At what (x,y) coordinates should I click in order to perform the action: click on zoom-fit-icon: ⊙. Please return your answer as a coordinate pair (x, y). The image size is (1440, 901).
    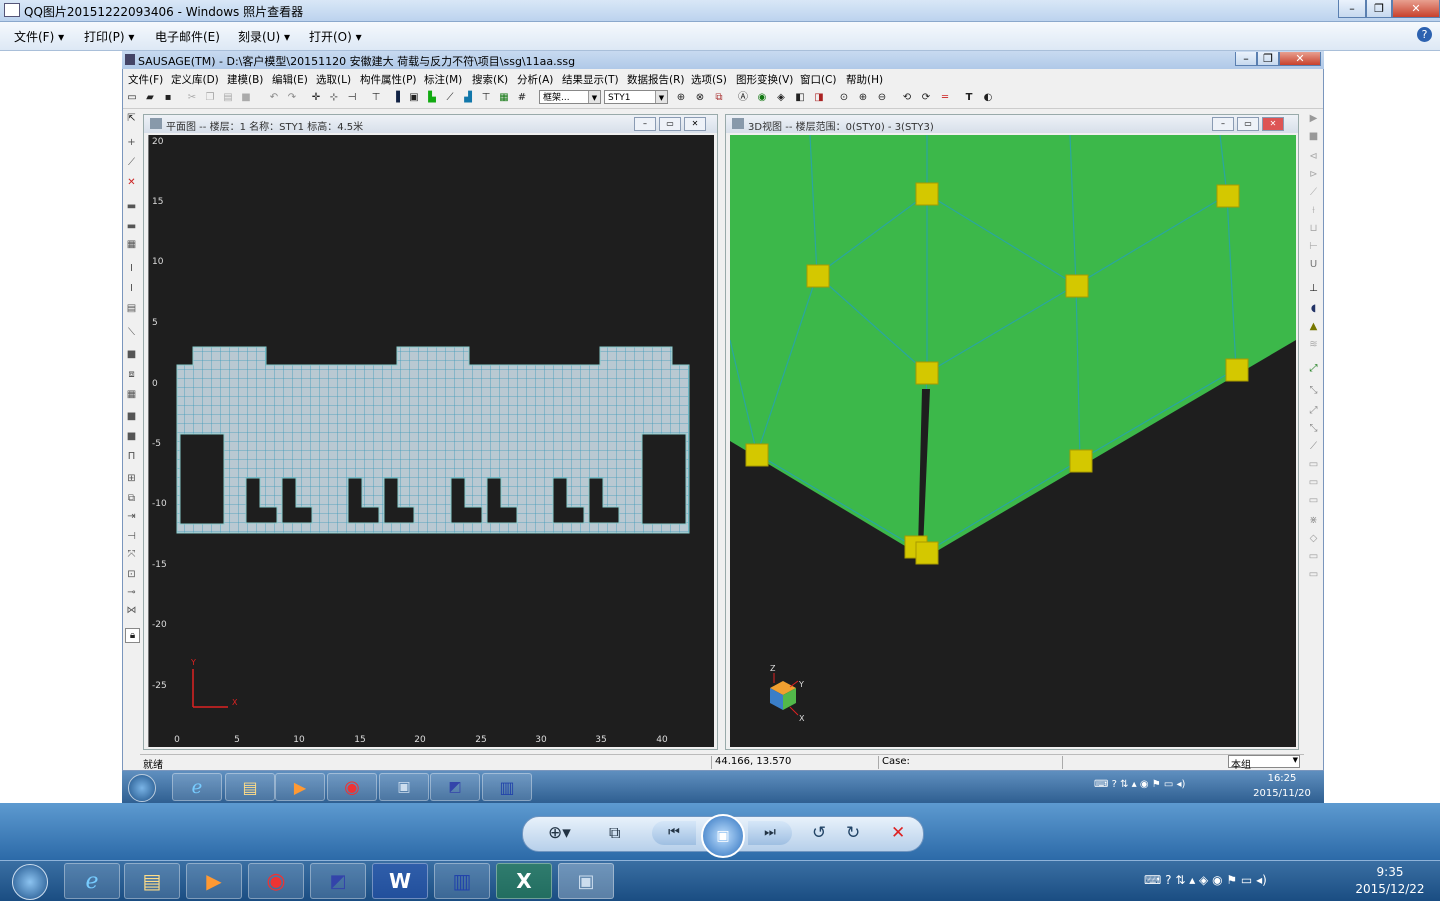
    Looking at the image, I should click on (844, 98).